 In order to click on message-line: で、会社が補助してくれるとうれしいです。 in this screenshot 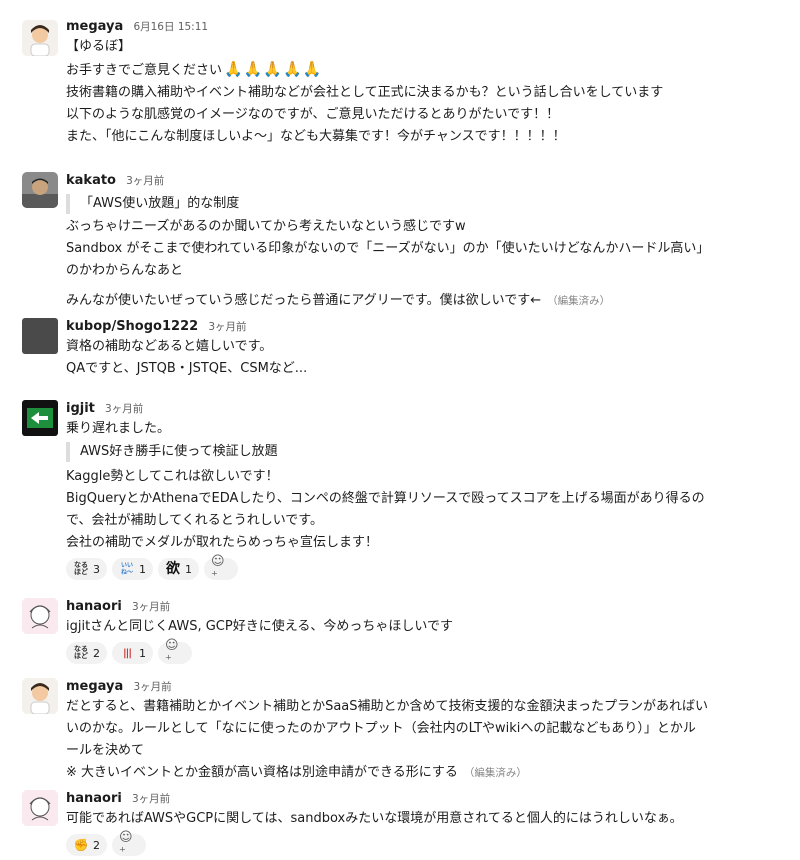, I will do `click(195, 520)`.